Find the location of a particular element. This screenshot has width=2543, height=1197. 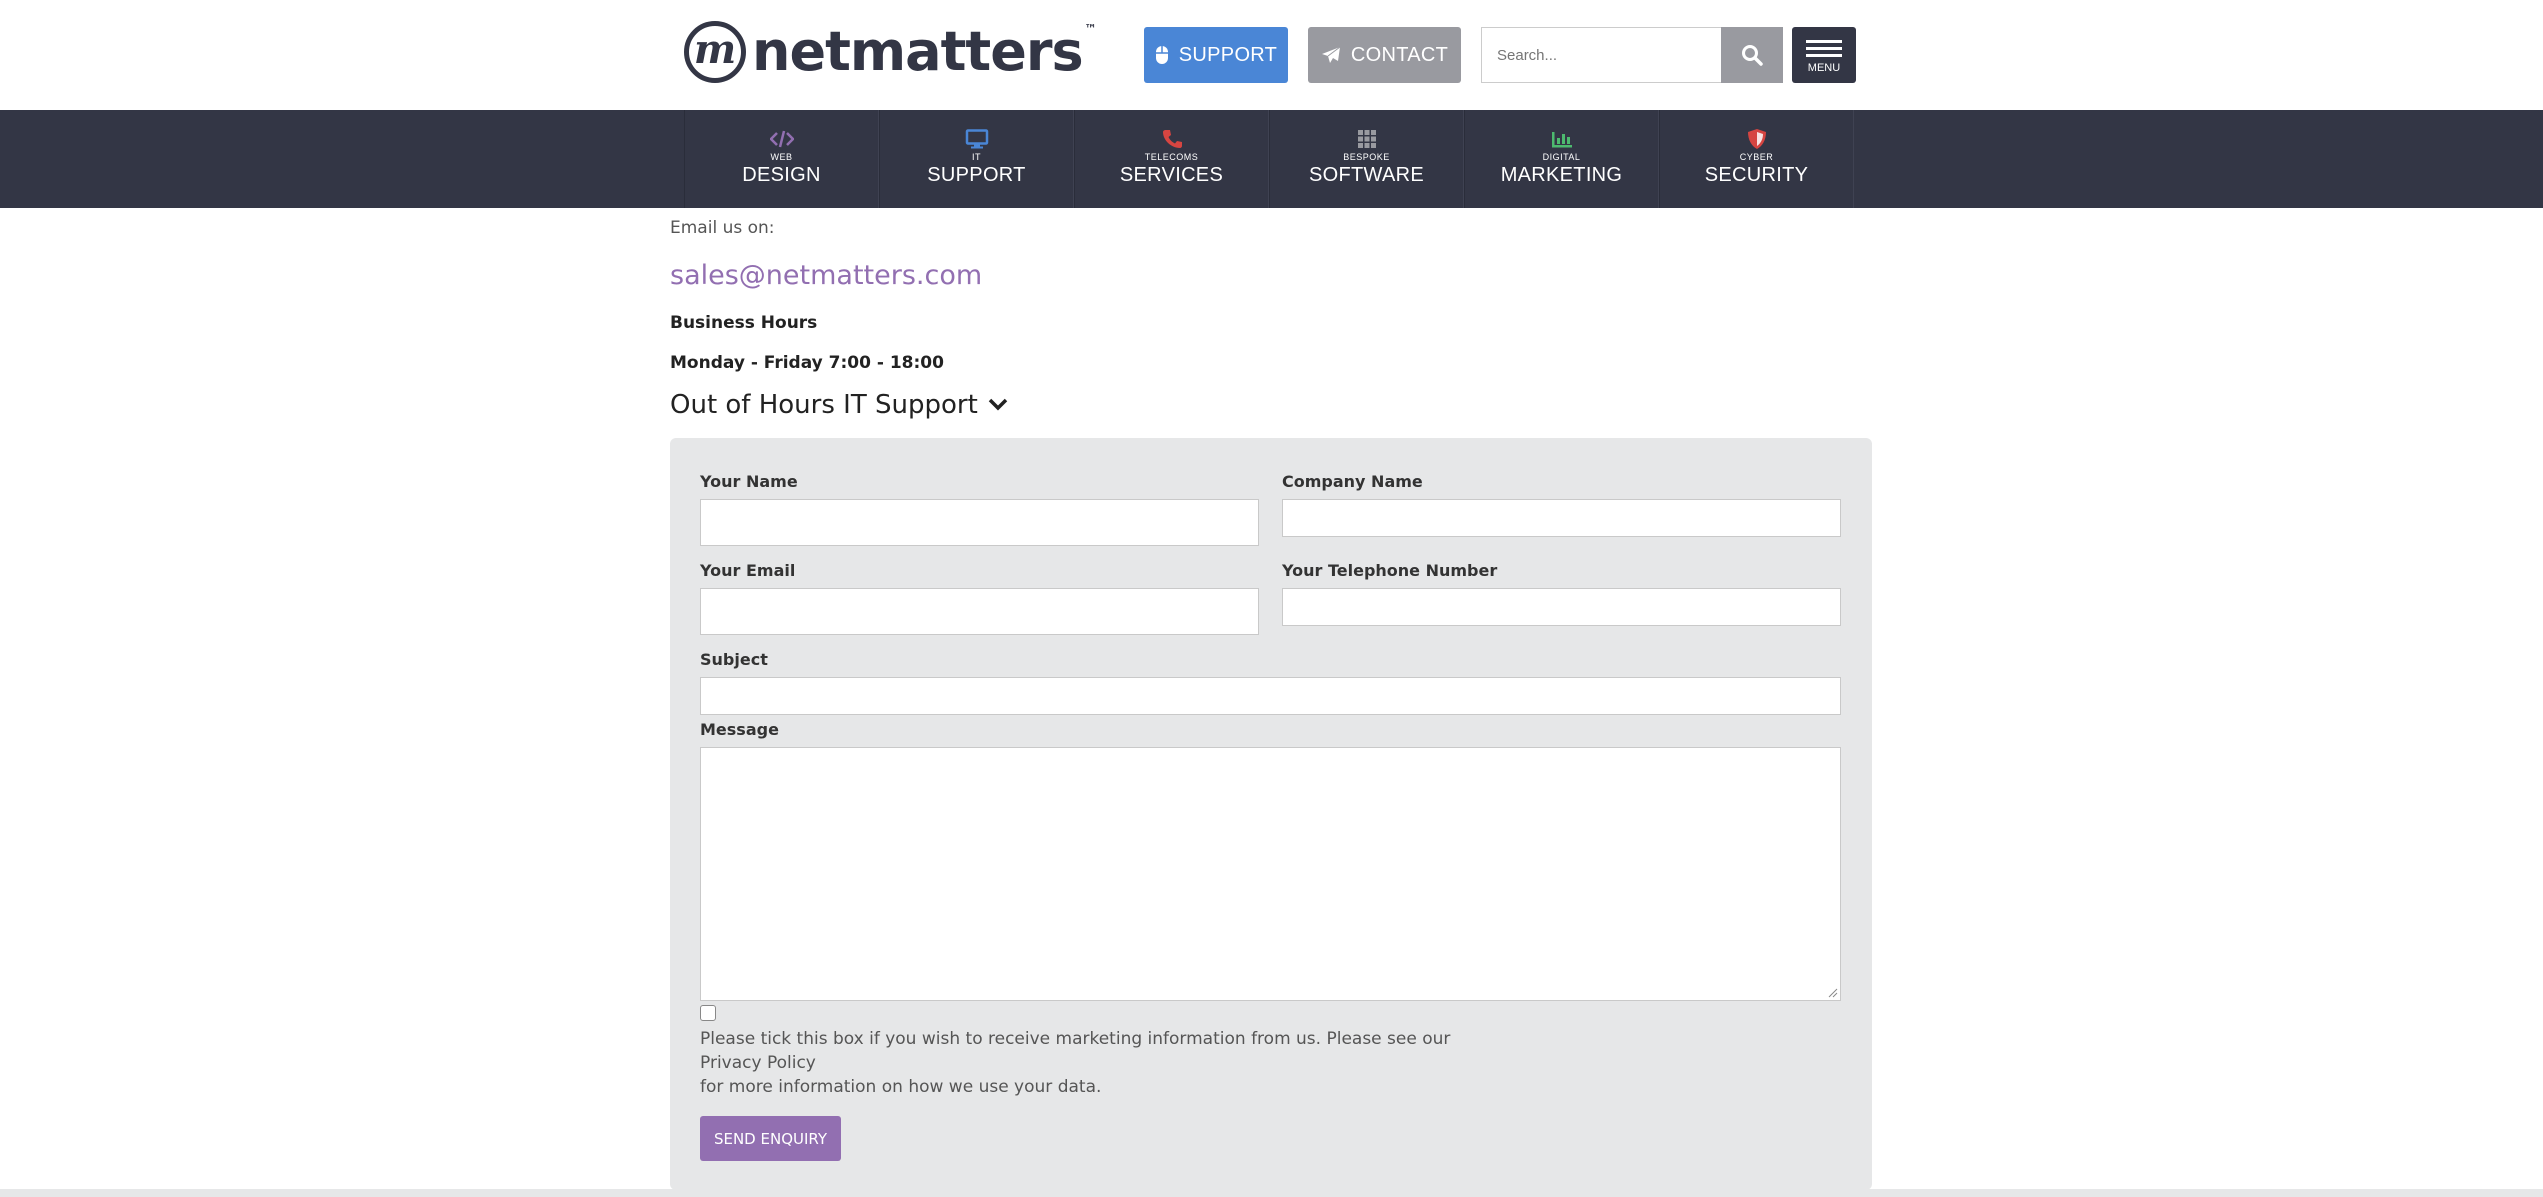

your-name-input is located at coordinates (979, 522).